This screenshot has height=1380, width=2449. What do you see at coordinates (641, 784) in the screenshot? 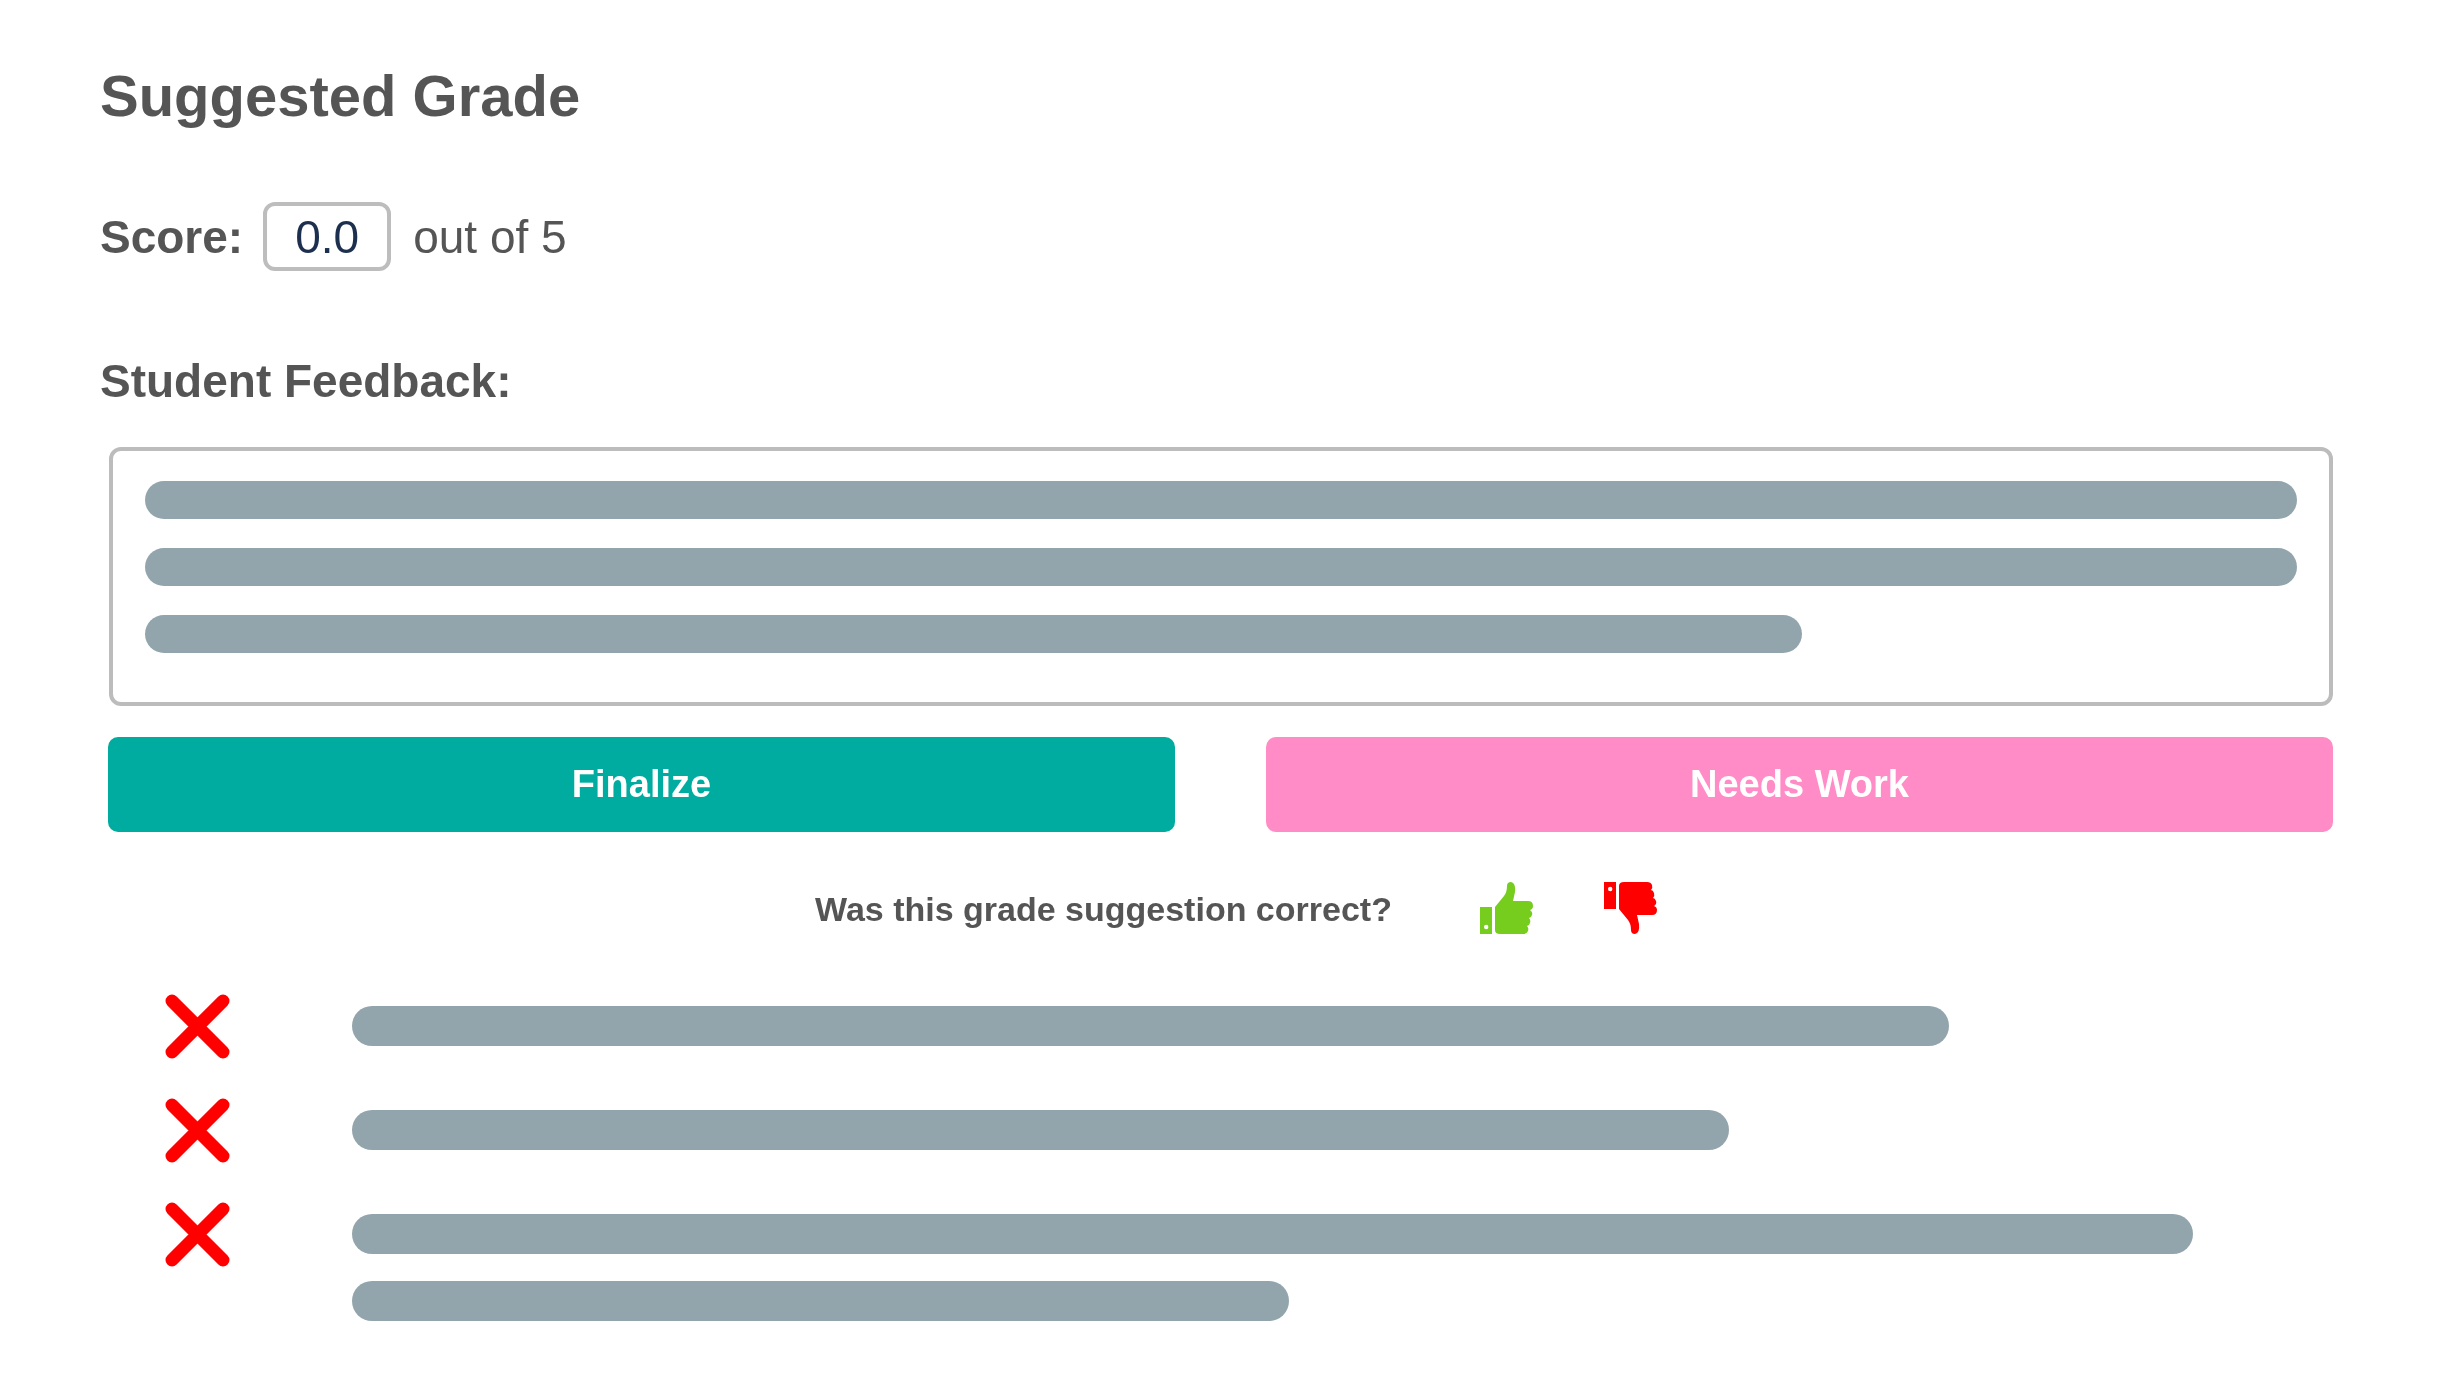
I see `action-button: Finalize` at bounding box center [641, 784].